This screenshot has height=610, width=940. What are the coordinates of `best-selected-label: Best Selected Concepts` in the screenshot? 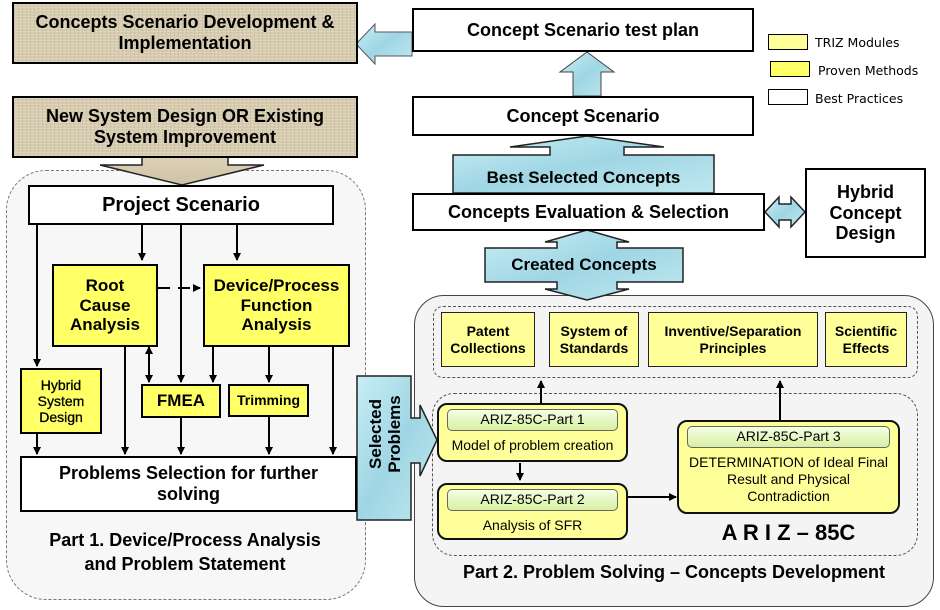 It's located at (583, 177).